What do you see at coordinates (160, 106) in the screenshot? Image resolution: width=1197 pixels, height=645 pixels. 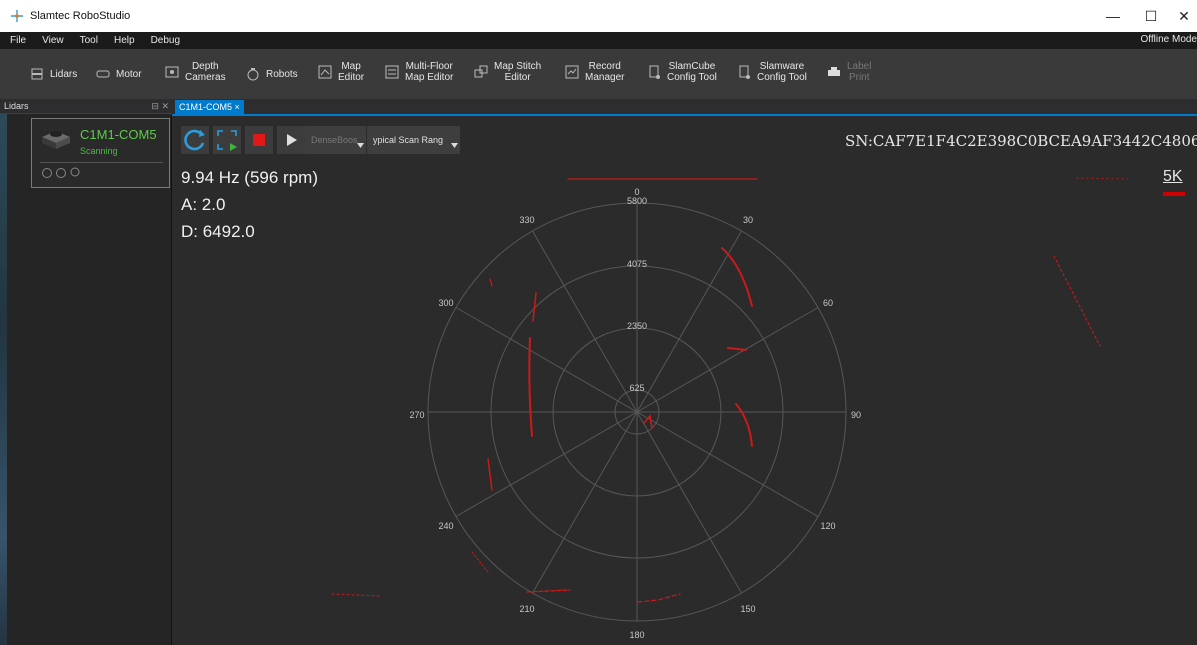 I see `panel-pin-close-icon: ⊟ ✕` at bounding box center [160, 106].